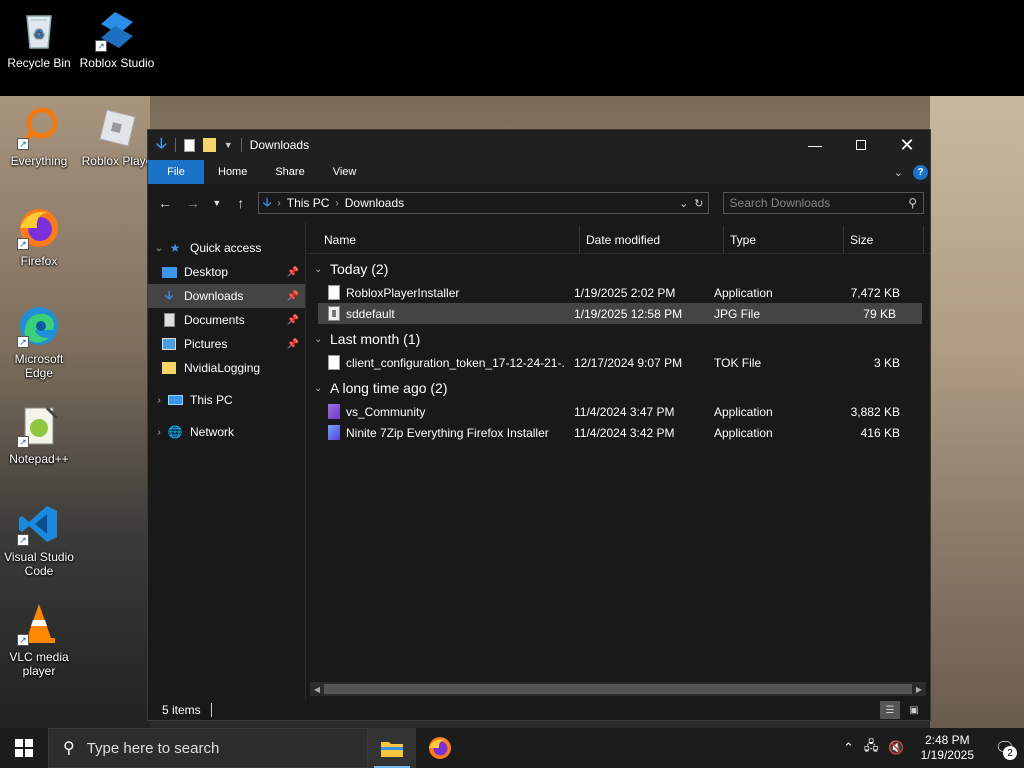  What do you see at coordinates (193, 203) in the screenshot?
I see `forward-button: →` at bounding box center [193, 203].